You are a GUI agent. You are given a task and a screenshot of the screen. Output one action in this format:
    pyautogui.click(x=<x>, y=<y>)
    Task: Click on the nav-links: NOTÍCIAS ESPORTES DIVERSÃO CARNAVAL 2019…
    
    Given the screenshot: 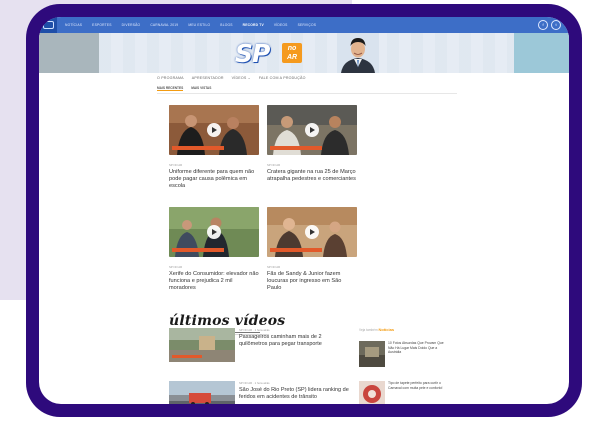 What is the action you would take?
    pyautogui.click(x=190, y=25)
    